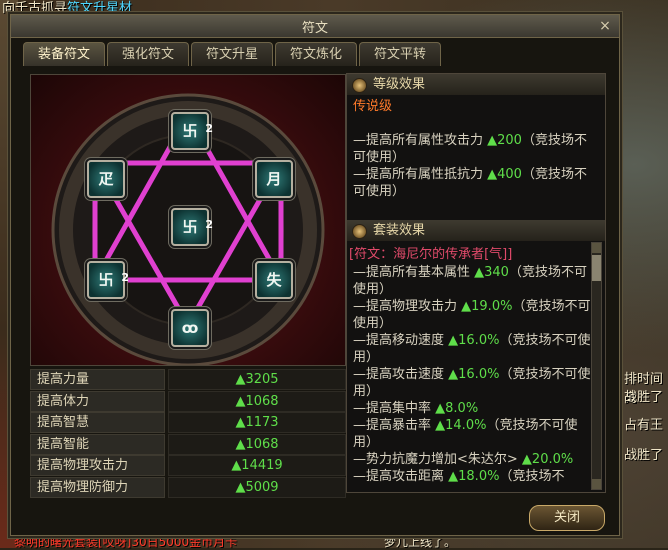 The image size is (668, 550). I want to click on level-effect-line: —提高所有属性攻击力 ▲200（竞技场不可使用）, so click(472, 149).